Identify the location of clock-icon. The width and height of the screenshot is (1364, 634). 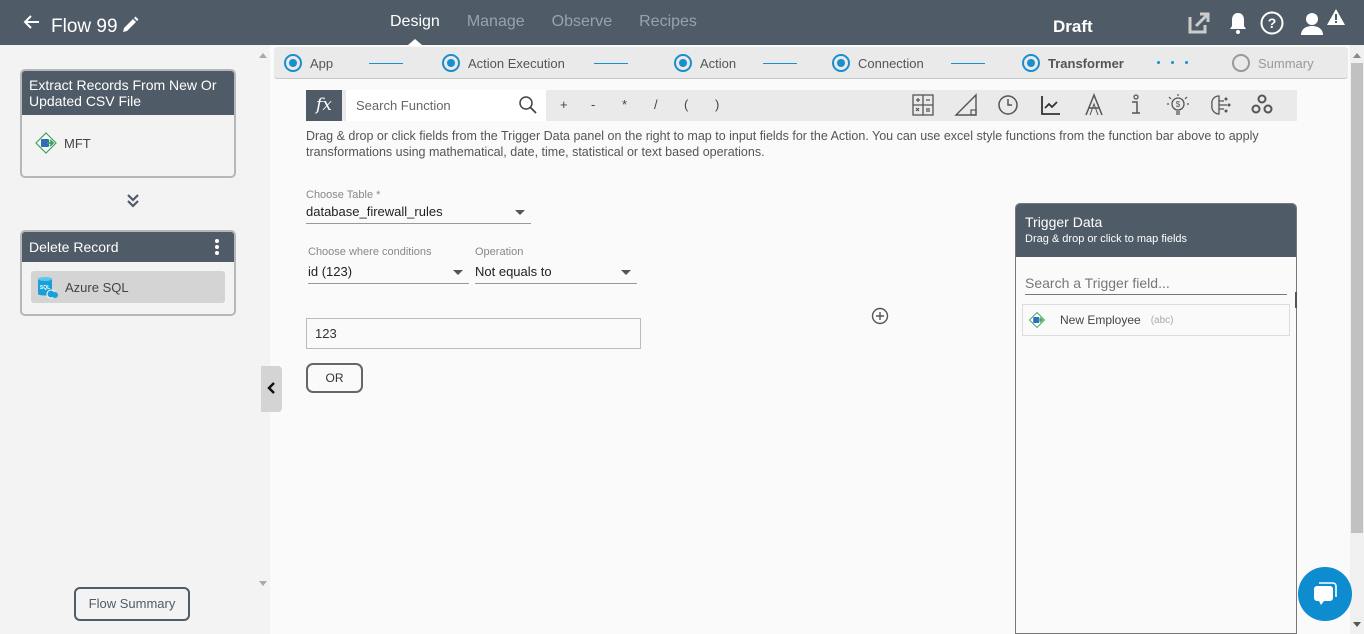
(1008, 105).